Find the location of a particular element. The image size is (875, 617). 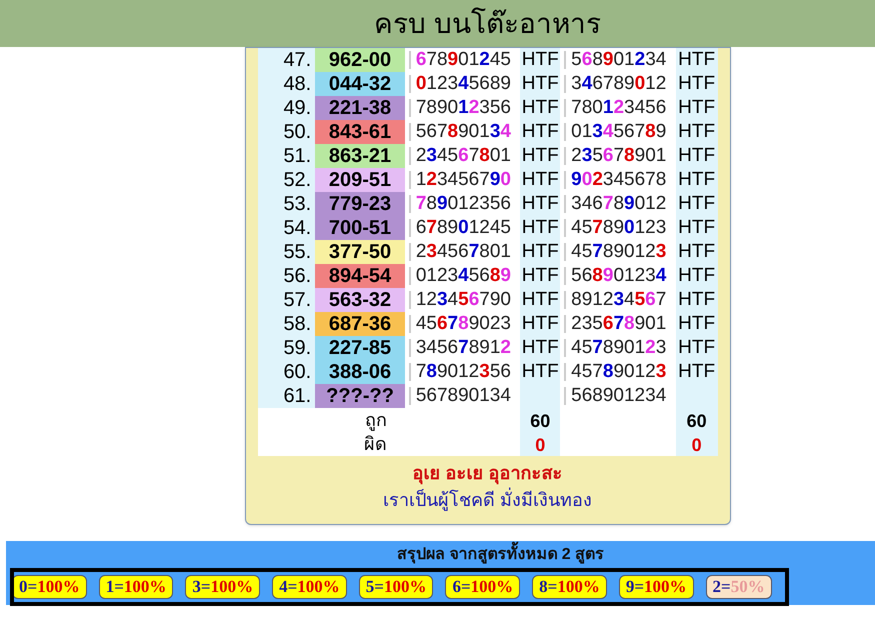

row-number: 53. is located at coordinates (287, 204).